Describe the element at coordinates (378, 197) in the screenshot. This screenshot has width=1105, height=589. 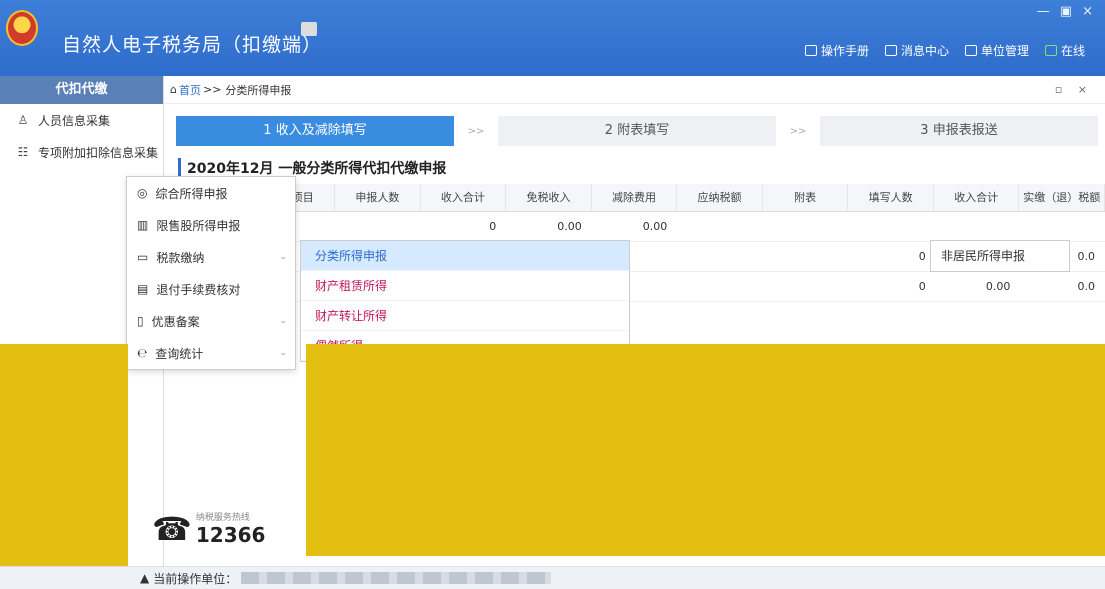
I see `column-header: 申报人数` at that location.